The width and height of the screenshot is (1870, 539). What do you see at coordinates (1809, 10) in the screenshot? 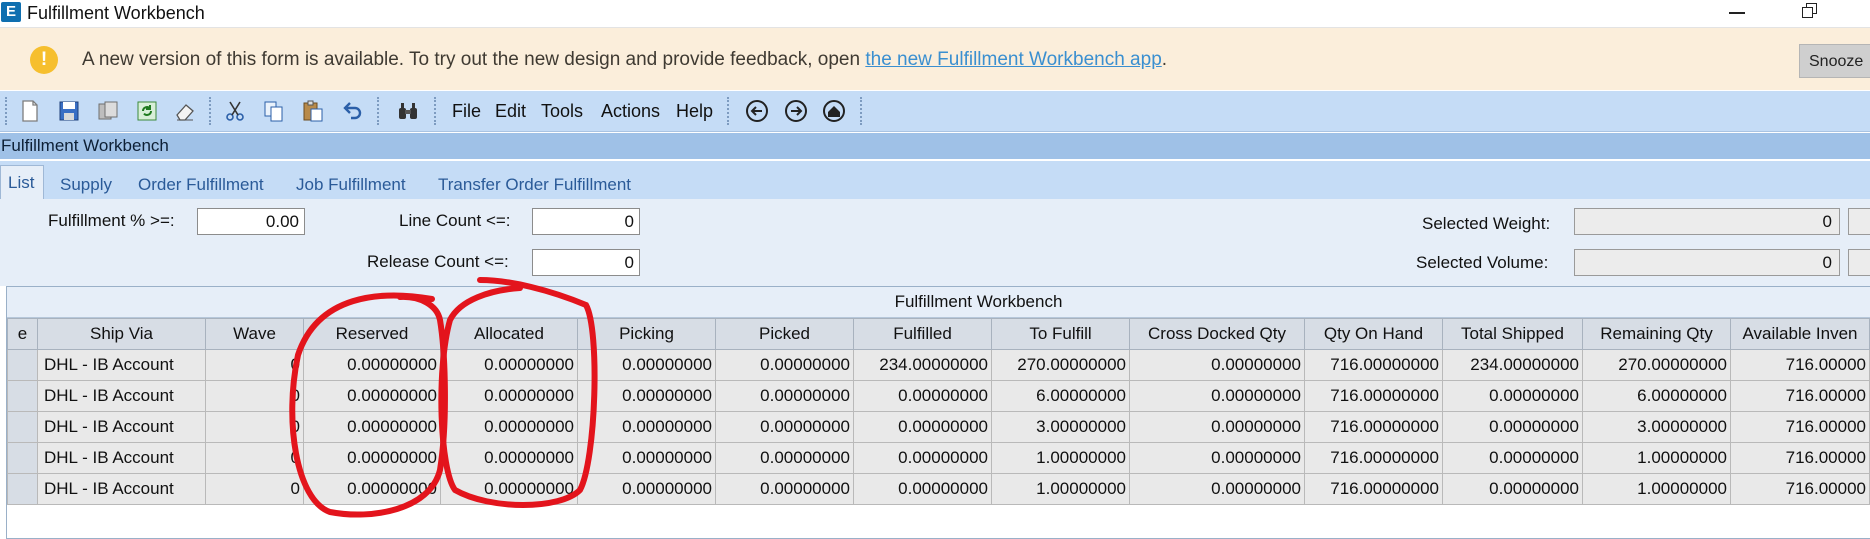
I see `restore-icon` at bounding box center [1809, 10].